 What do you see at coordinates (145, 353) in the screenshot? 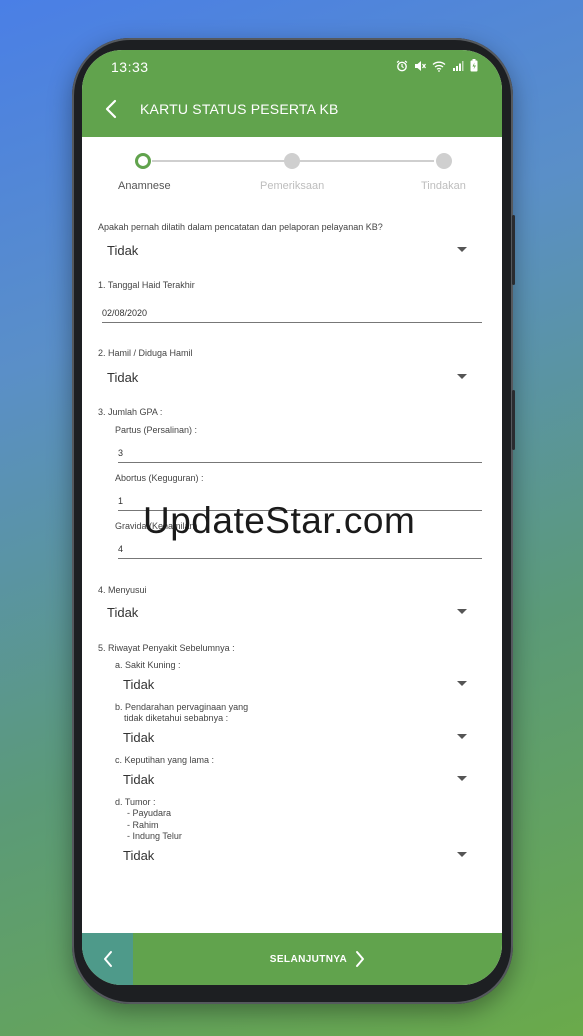
I see `pregnant-label: 2. Hamil / Diduga Hamil` at bounding box center [145, 353].